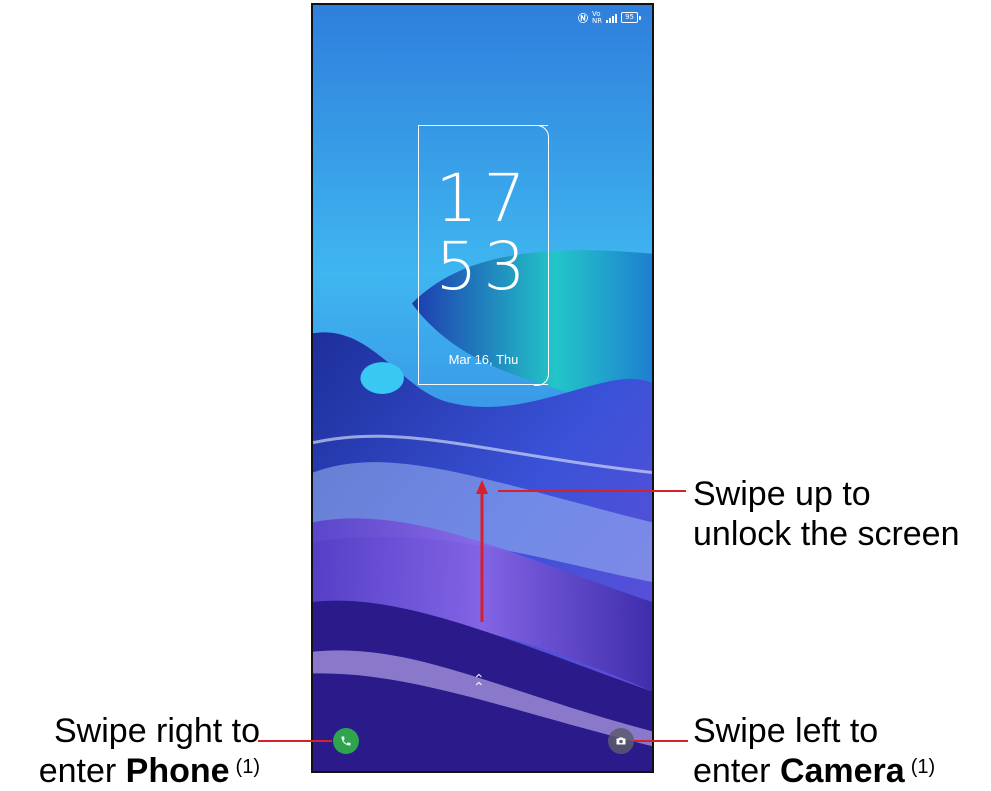 The height and width of the screenshot is (791, 991). What do you see at coordinates (814, 751) in the screenshot?
I see `camera-annotation: Swipe left to enter Camera (1)` at bounding box center [814, 751].